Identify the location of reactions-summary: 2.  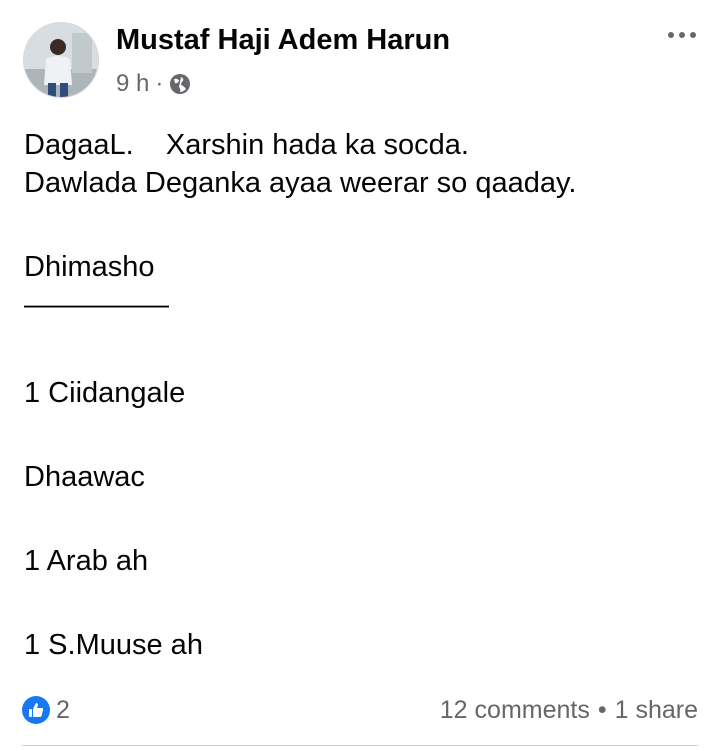
(46, 710).